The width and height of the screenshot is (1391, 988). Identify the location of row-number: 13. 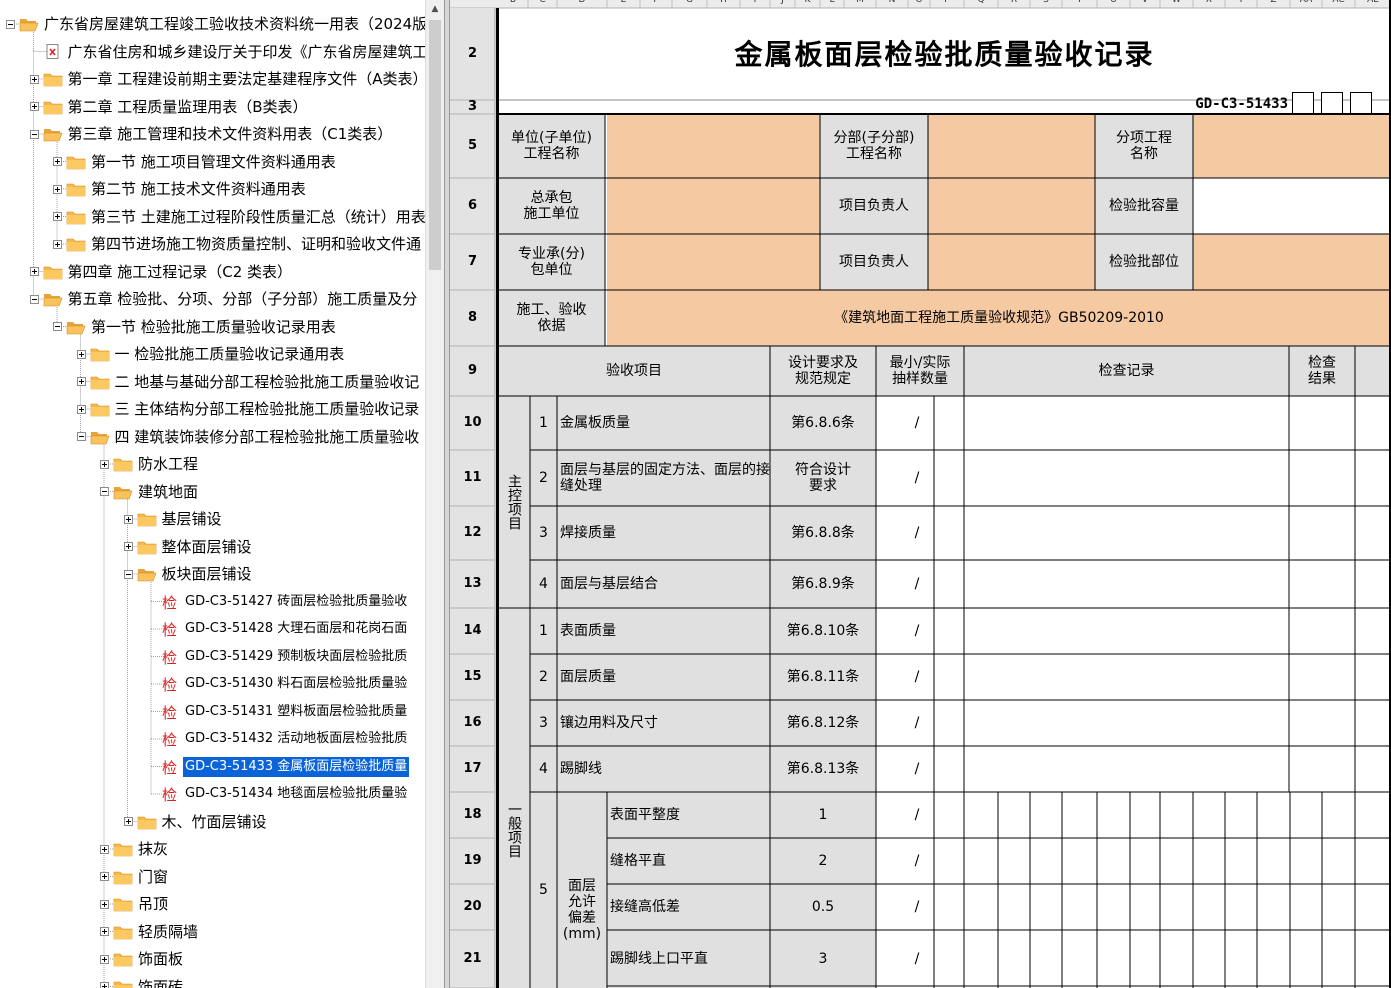
(472, 584).